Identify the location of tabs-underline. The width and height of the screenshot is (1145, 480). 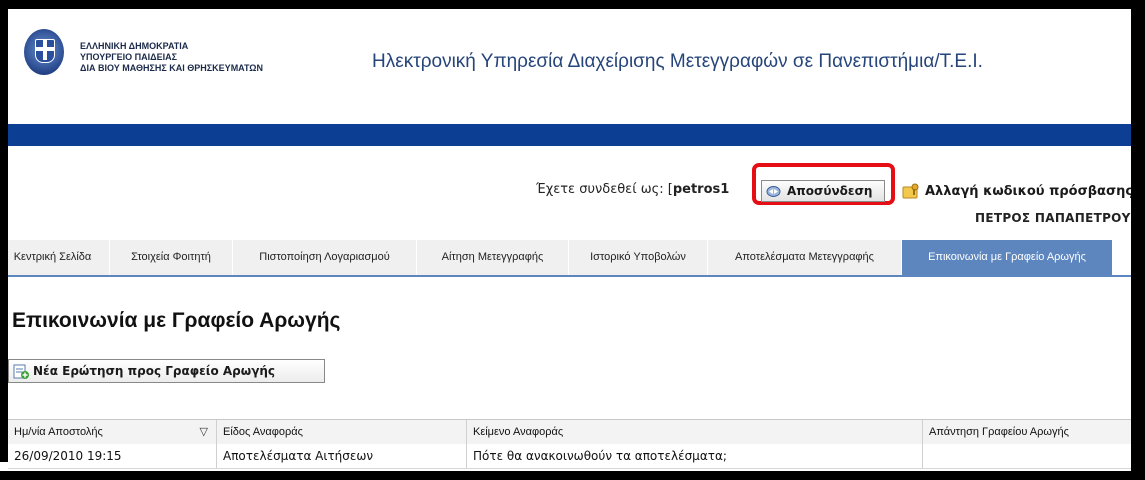
(569, 276).